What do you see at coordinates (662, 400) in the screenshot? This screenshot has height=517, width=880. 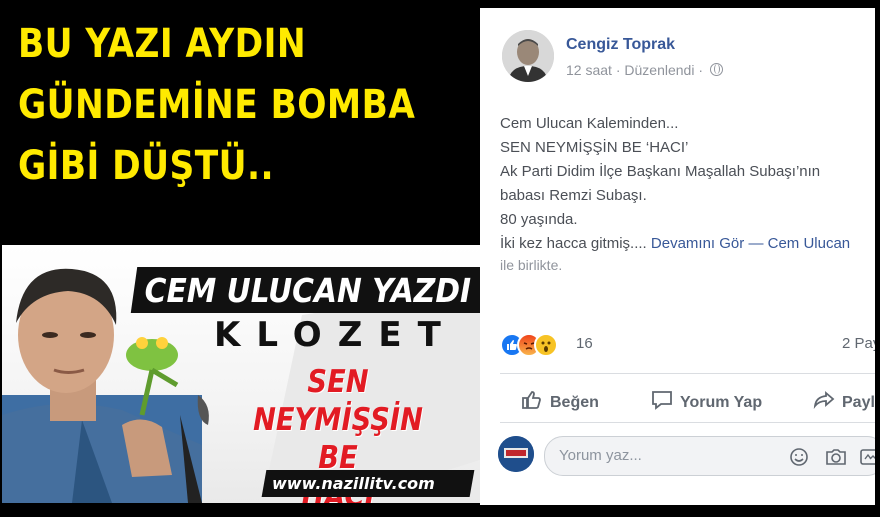 I see `comment-icon` at bounding box center [662, 400].